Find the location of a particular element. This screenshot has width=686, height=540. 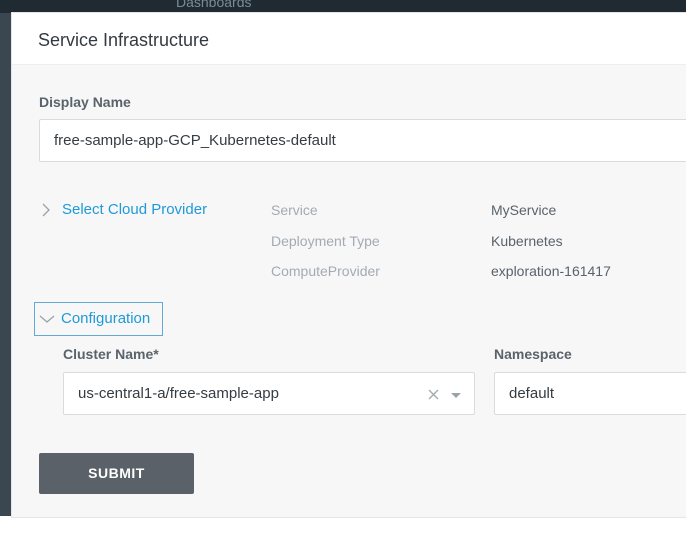

configuration-toggle: Configuration is located at coordinates (98, 319).